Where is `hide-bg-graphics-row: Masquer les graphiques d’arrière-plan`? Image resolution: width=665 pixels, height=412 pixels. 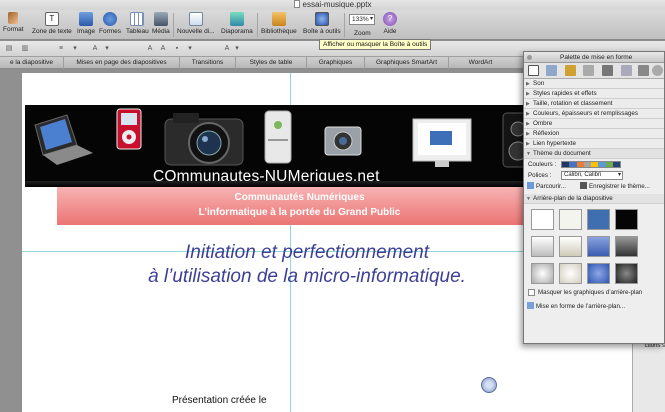 hide-bg-graphics-row: Masquer les graphiques d’arrière-plan is located at coordinates (594, 293).